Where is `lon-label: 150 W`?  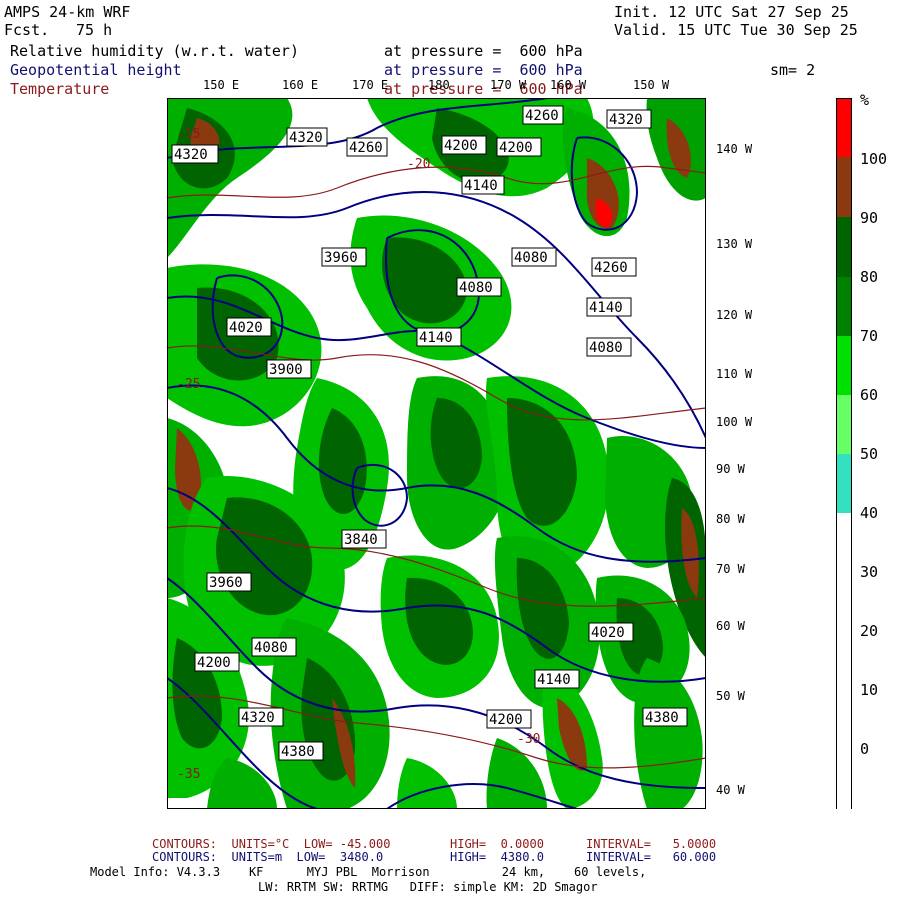
lon-label: 150 W is located at coordinates (651, 85).